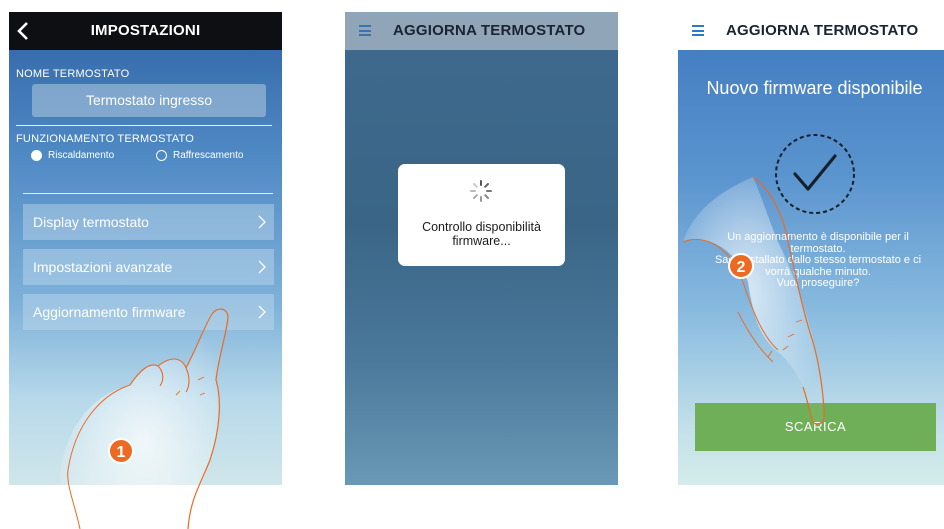 This screenshot has height=529, width=944. I want to click on radio-selected-icon, so click(36, 155).